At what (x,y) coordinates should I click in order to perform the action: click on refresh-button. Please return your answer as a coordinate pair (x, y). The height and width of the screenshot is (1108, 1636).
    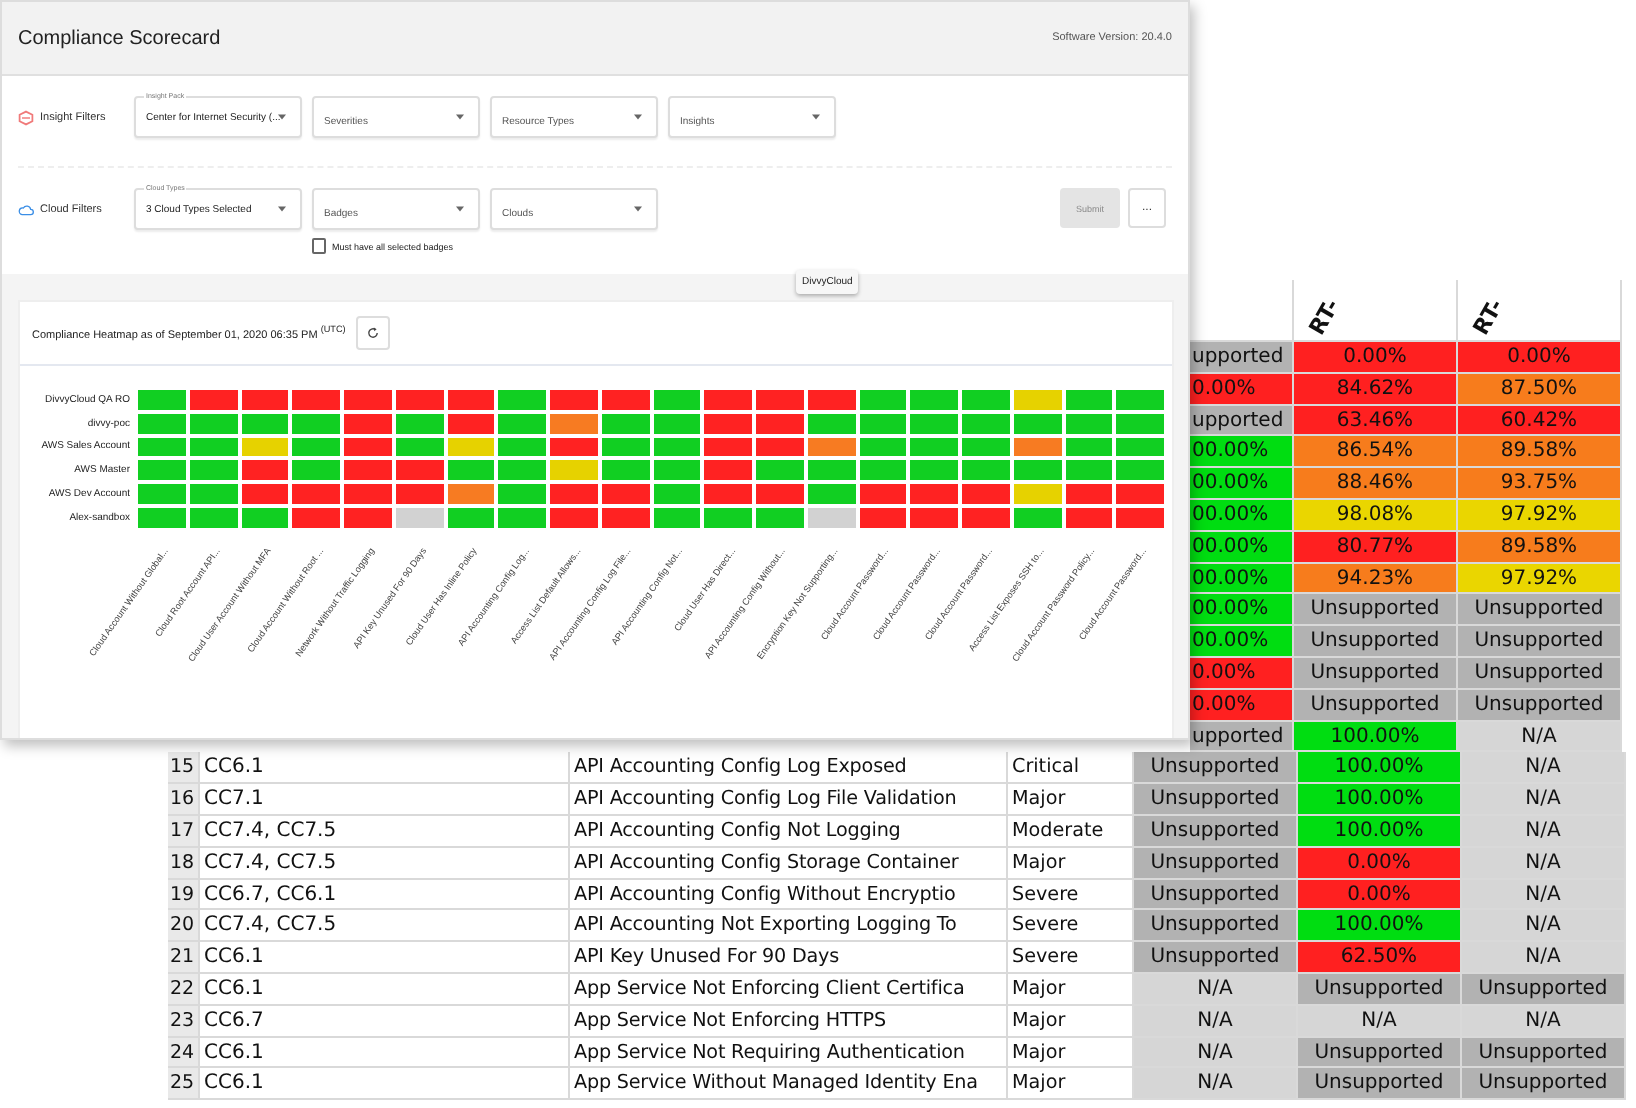
    Looking at the image, I should click on (372, 333).